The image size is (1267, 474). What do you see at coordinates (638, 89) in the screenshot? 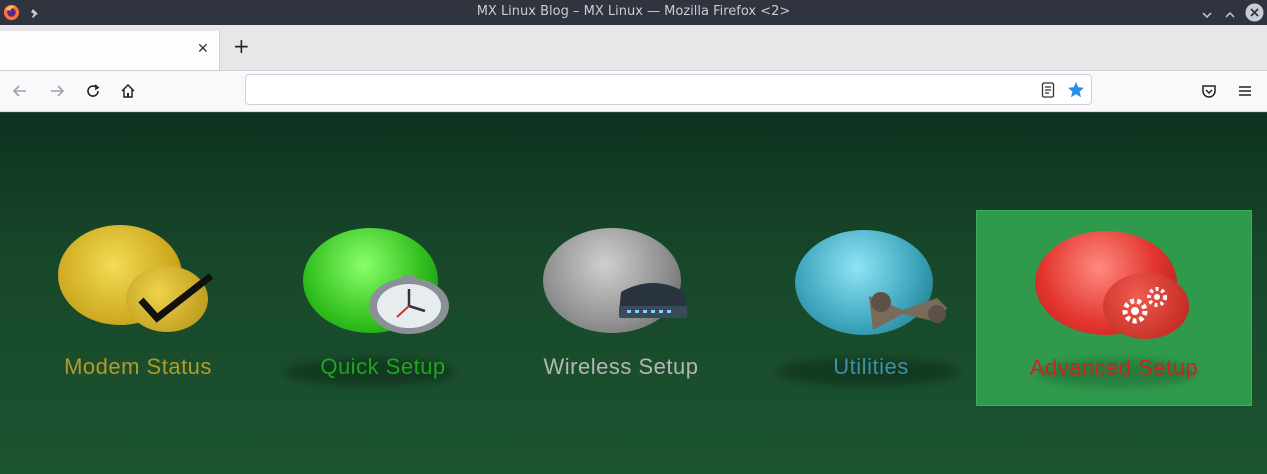
I see `url-input` at bounding box center [638, 89].